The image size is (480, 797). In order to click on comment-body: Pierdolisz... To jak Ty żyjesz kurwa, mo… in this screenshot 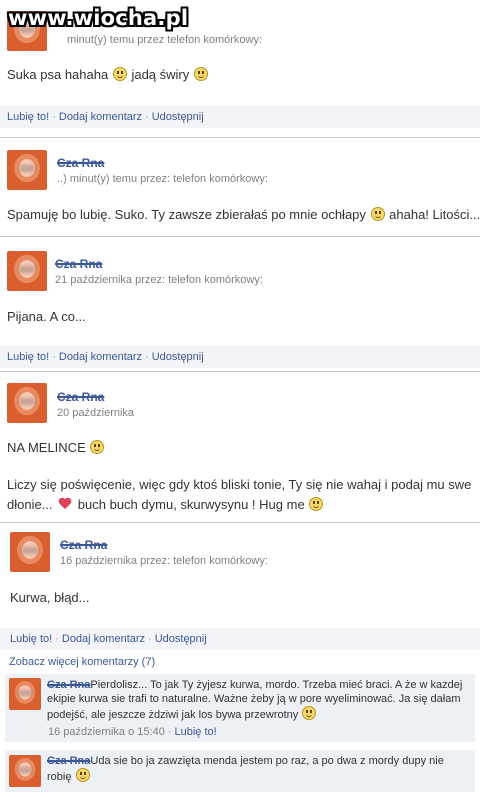, I will do `click(255, 700)`.